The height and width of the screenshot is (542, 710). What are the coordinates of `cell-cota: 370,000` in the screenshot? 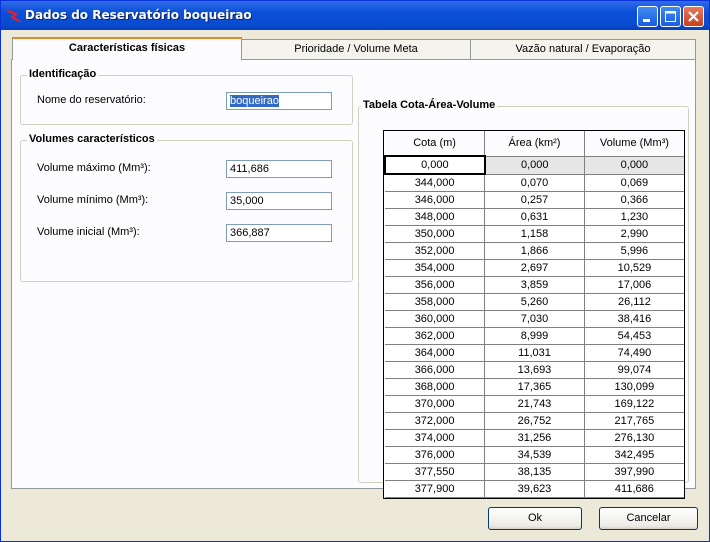 It's located at (435, 404).